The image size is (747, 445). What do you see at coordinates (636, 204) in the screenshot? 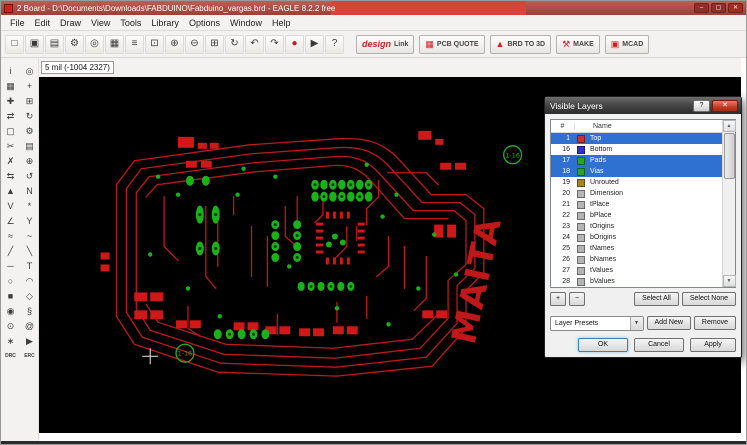
I see `layer-row-tplace: 21 tPlace` at bounding box center [636, 204].